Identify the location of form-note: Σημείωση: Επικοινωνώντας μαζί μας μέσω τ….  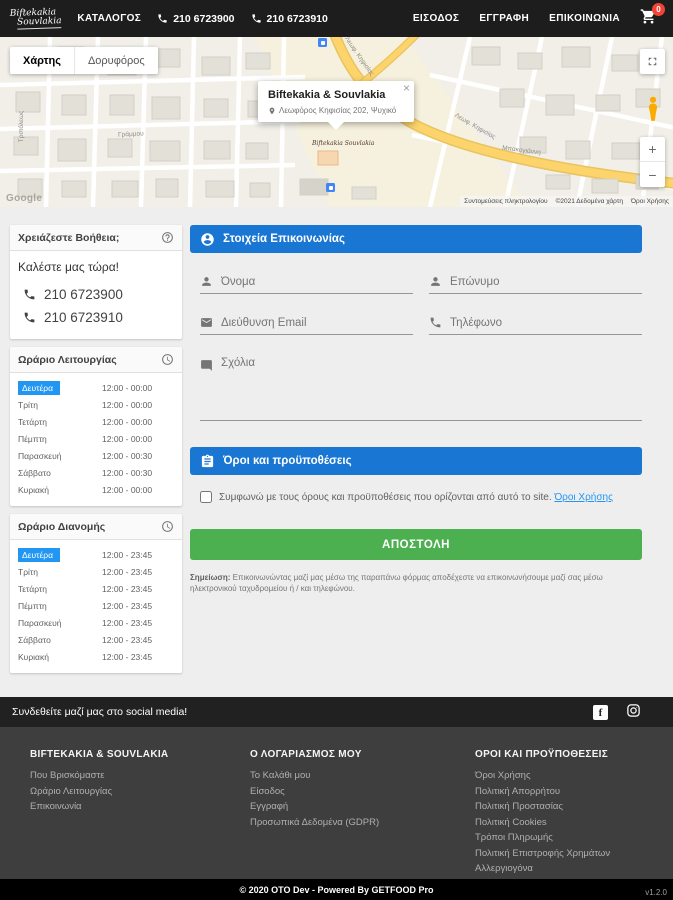
(416, 583).